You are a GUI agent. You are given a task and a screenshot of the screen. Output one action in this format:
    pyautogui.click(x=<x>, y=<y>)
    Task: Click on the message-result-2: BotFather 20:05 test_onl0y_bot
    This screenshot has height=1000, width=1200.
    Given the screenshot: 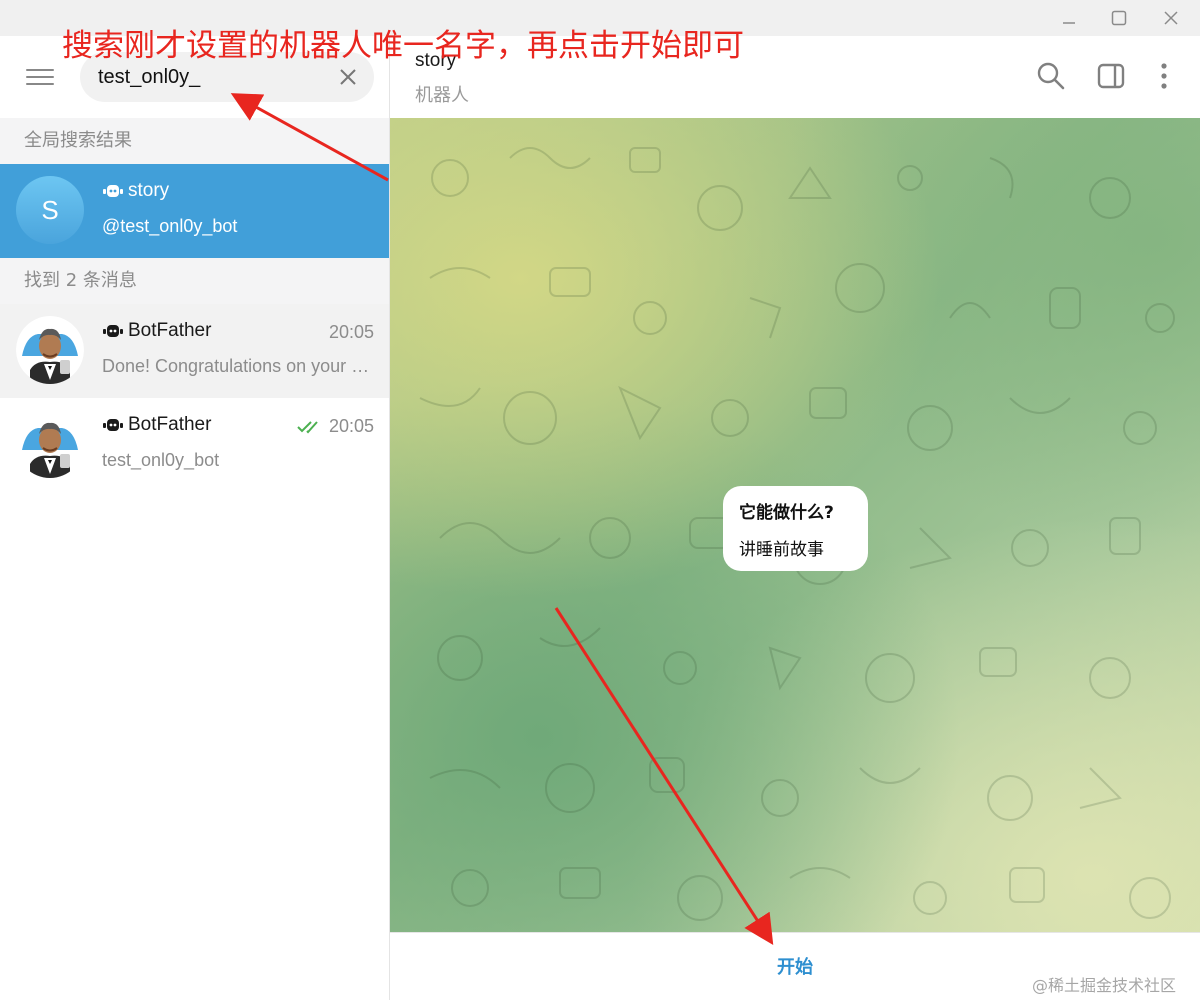 What is the action you would take?
    pyautogui.click(x=194, y=445)
    